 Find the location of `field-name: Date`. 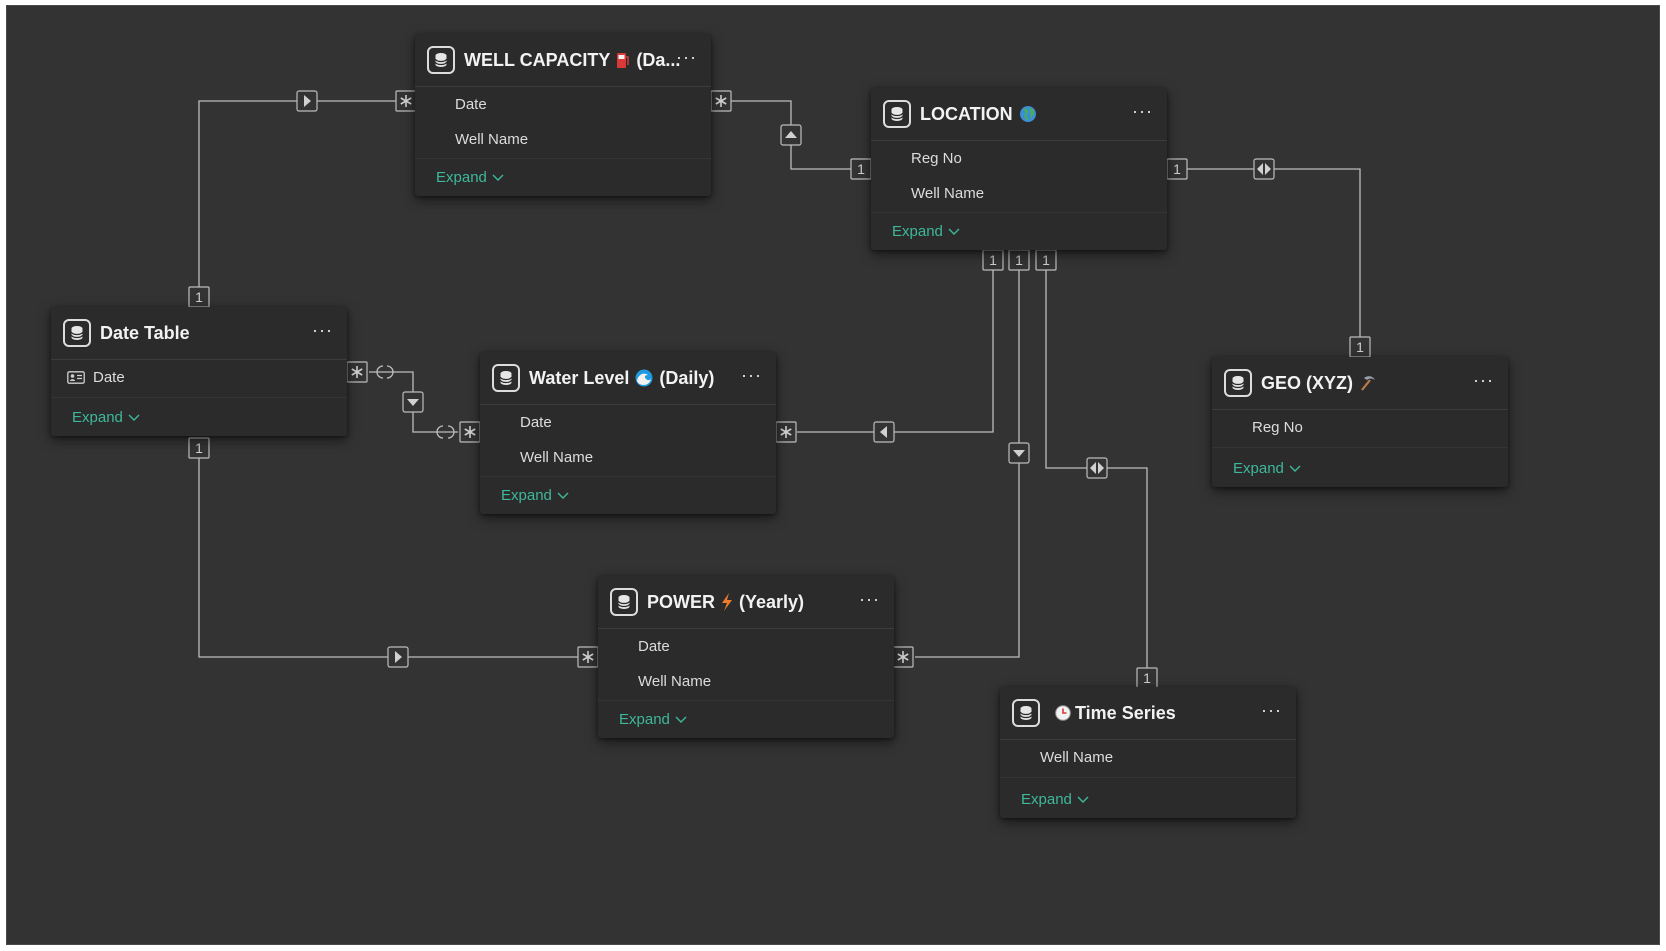

field-name: Date is located at coordinates (536, 422).